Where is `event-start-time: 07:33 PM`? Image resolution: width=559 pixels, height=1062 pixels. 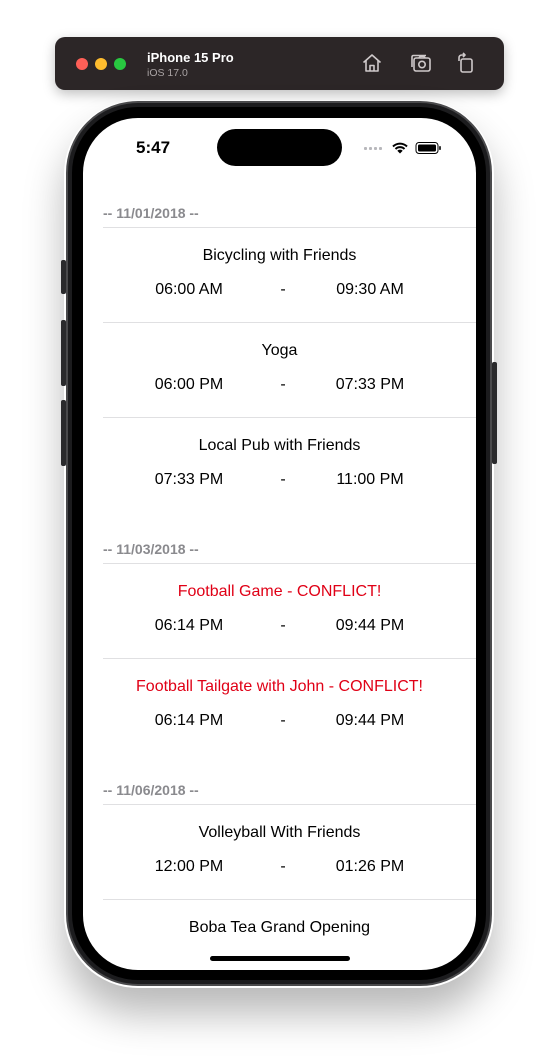
event-start-time: 07:33 PM is located at coordinates (189, 479).